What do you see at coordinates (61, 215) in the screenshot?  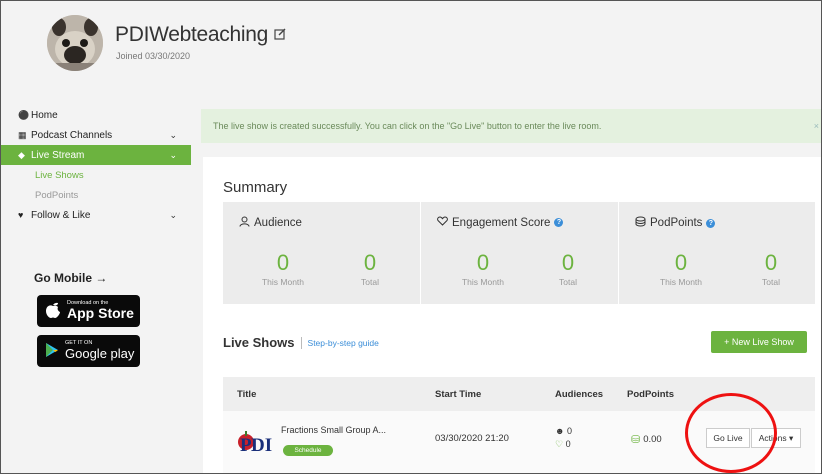 I see `sidebar-item-label: Follow & Like` at bounding box center [61, 215].